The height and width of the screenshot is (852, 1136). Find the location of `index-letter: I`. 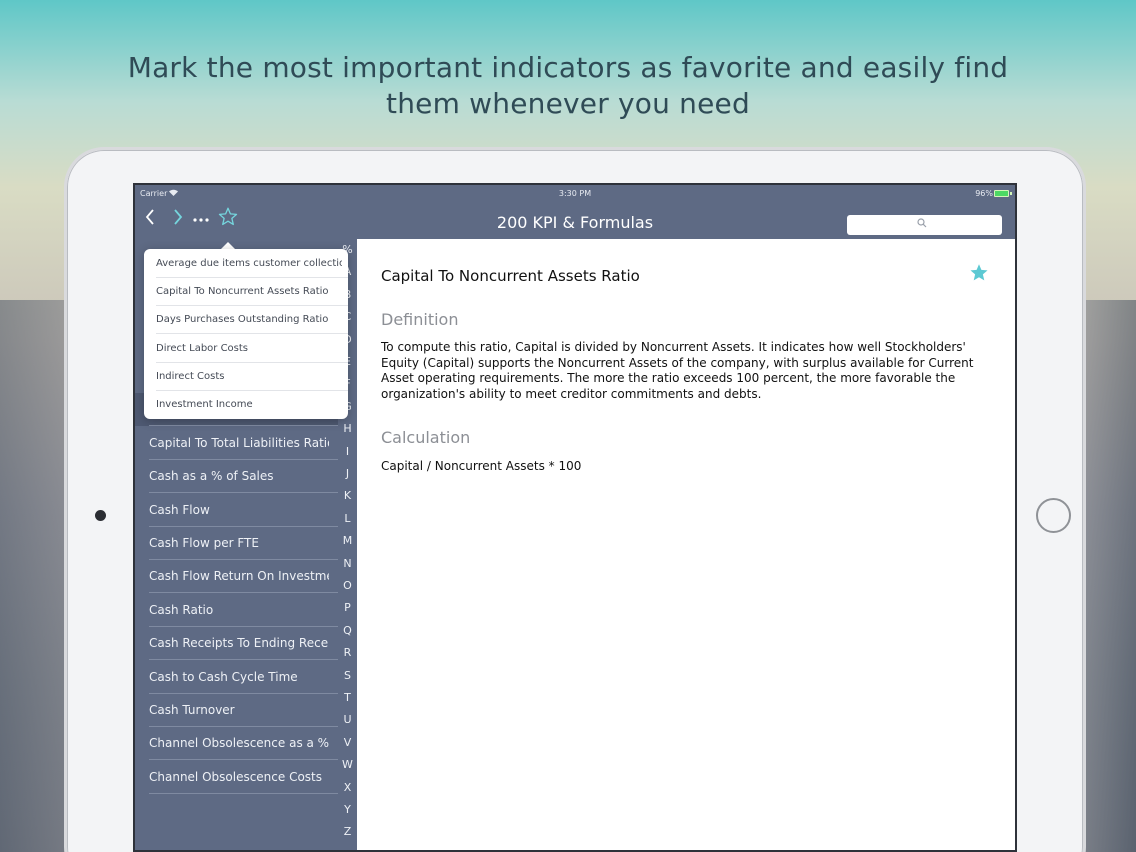

index-letter: I is located at coordinates (347, 451).